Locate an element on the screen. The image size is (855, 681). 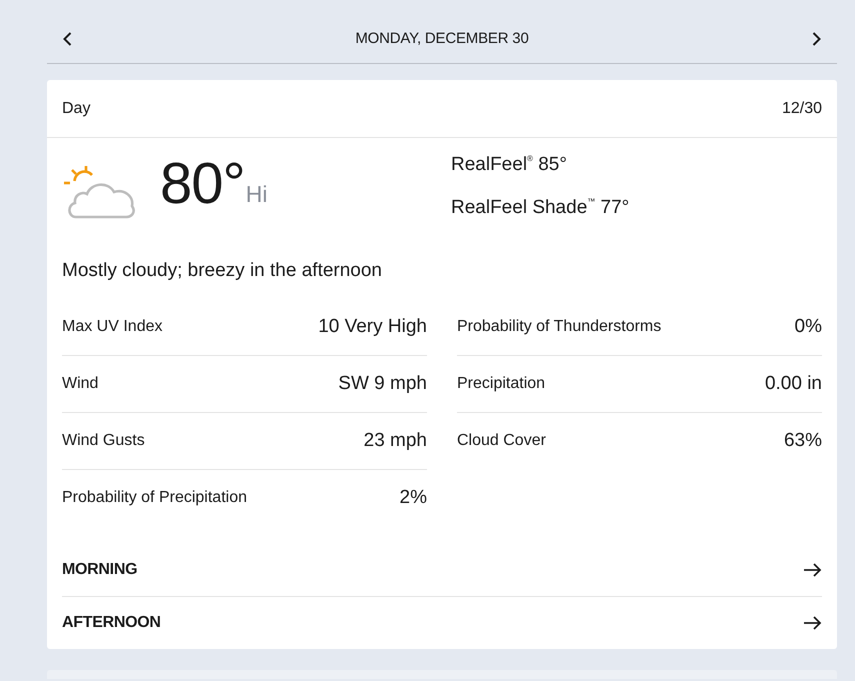
detail-value: 23 mph is located at coordinates (395, 441).